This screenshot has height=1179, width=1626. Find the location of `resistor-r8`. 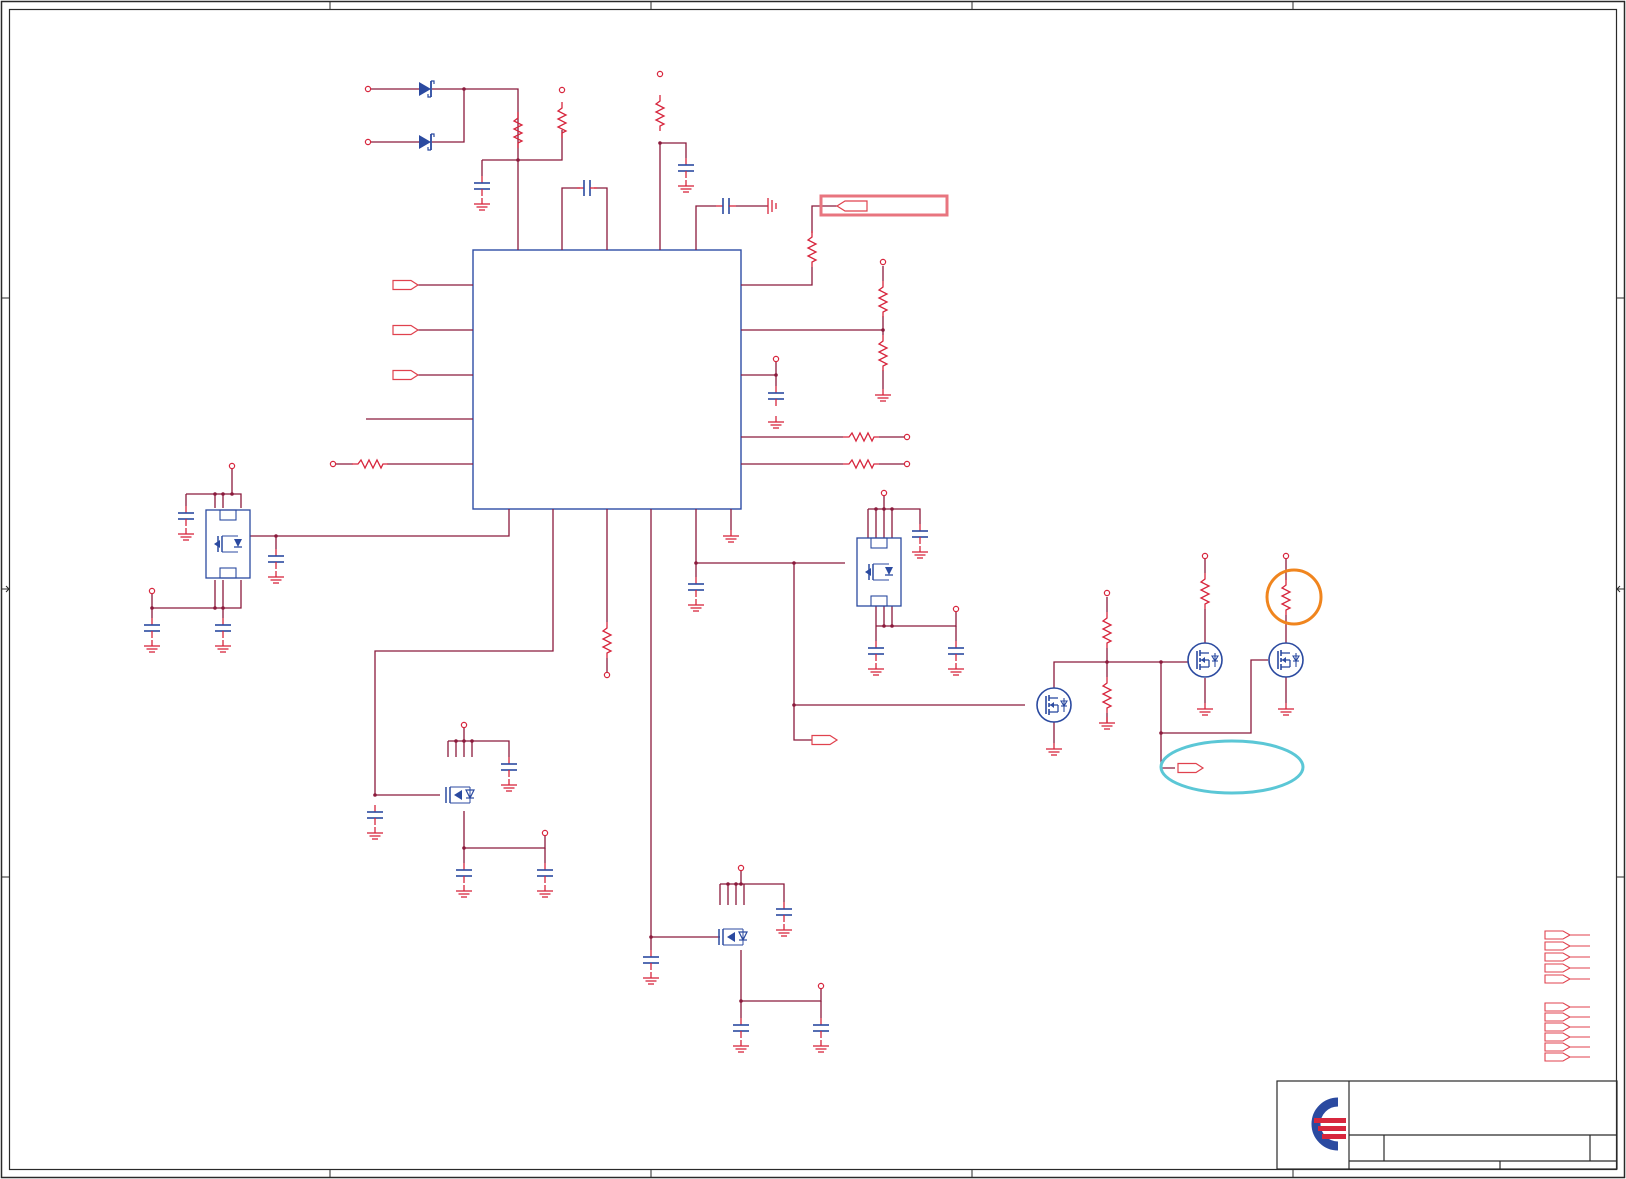

resistor-r8 is located at coordinates (861, 464).